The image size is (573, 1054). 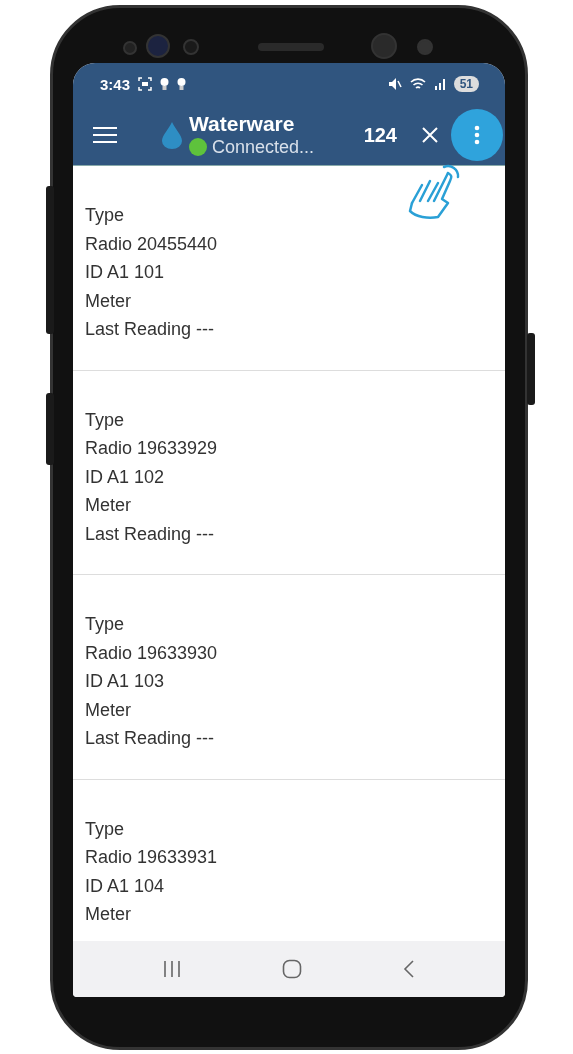 What do you see at coordinates (115, 84) in the screenshot?
I see `status-time: 3:43` at bounding box center [115, 84].